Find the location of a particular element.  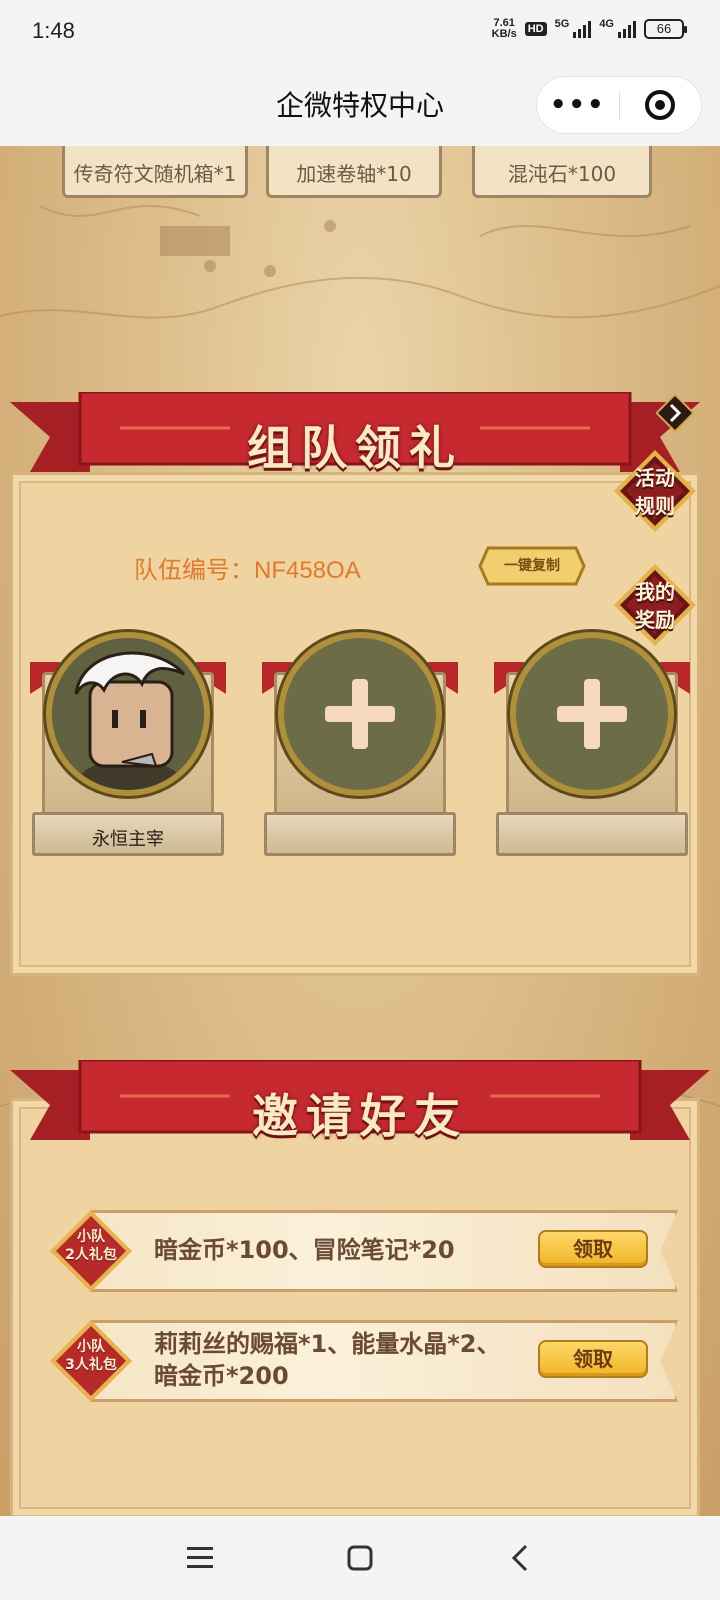

back-chevron-icon is located at coordinates (519, 1558).